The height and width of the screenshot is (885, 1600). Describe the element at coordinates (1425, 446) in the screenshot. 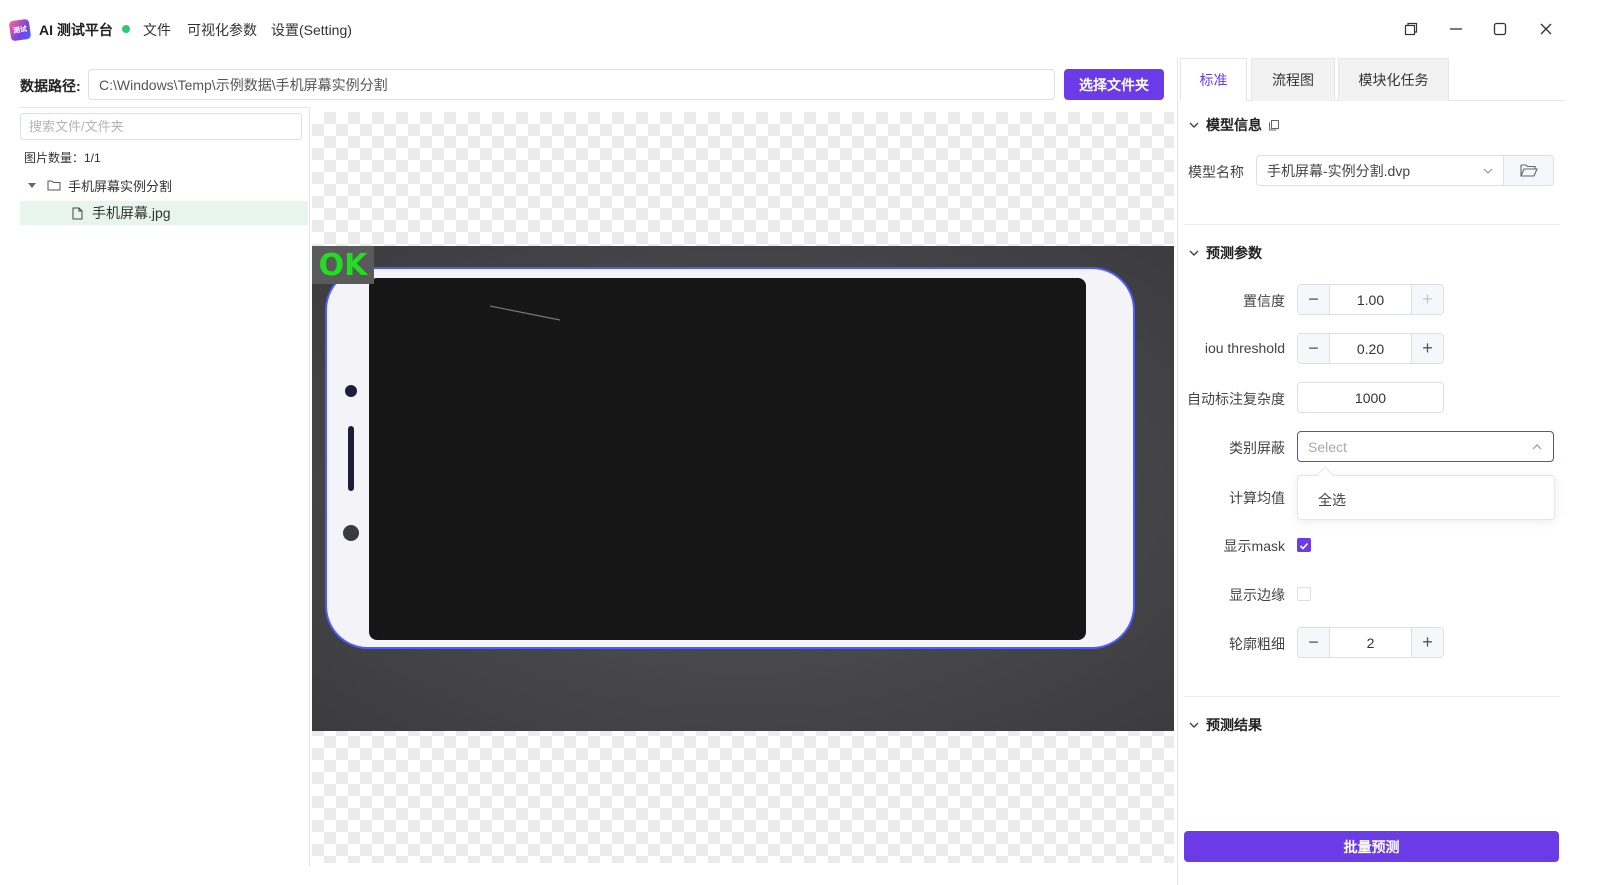

I see `class-mask-select: Select` at that location.